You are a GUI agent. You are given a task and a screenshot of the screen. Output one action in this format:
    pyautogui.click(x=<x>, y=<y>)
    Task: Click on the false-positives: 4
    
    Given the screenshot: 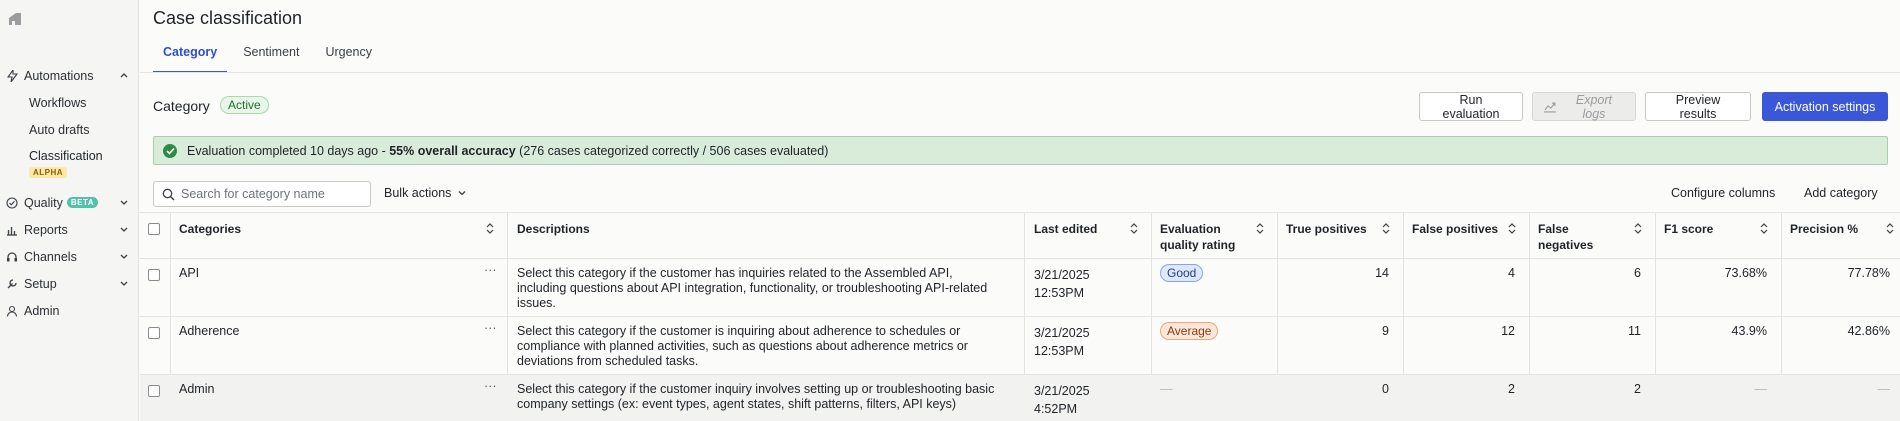 What is the action you would take?
    pyautogui.click(x=1511, y=273)
    